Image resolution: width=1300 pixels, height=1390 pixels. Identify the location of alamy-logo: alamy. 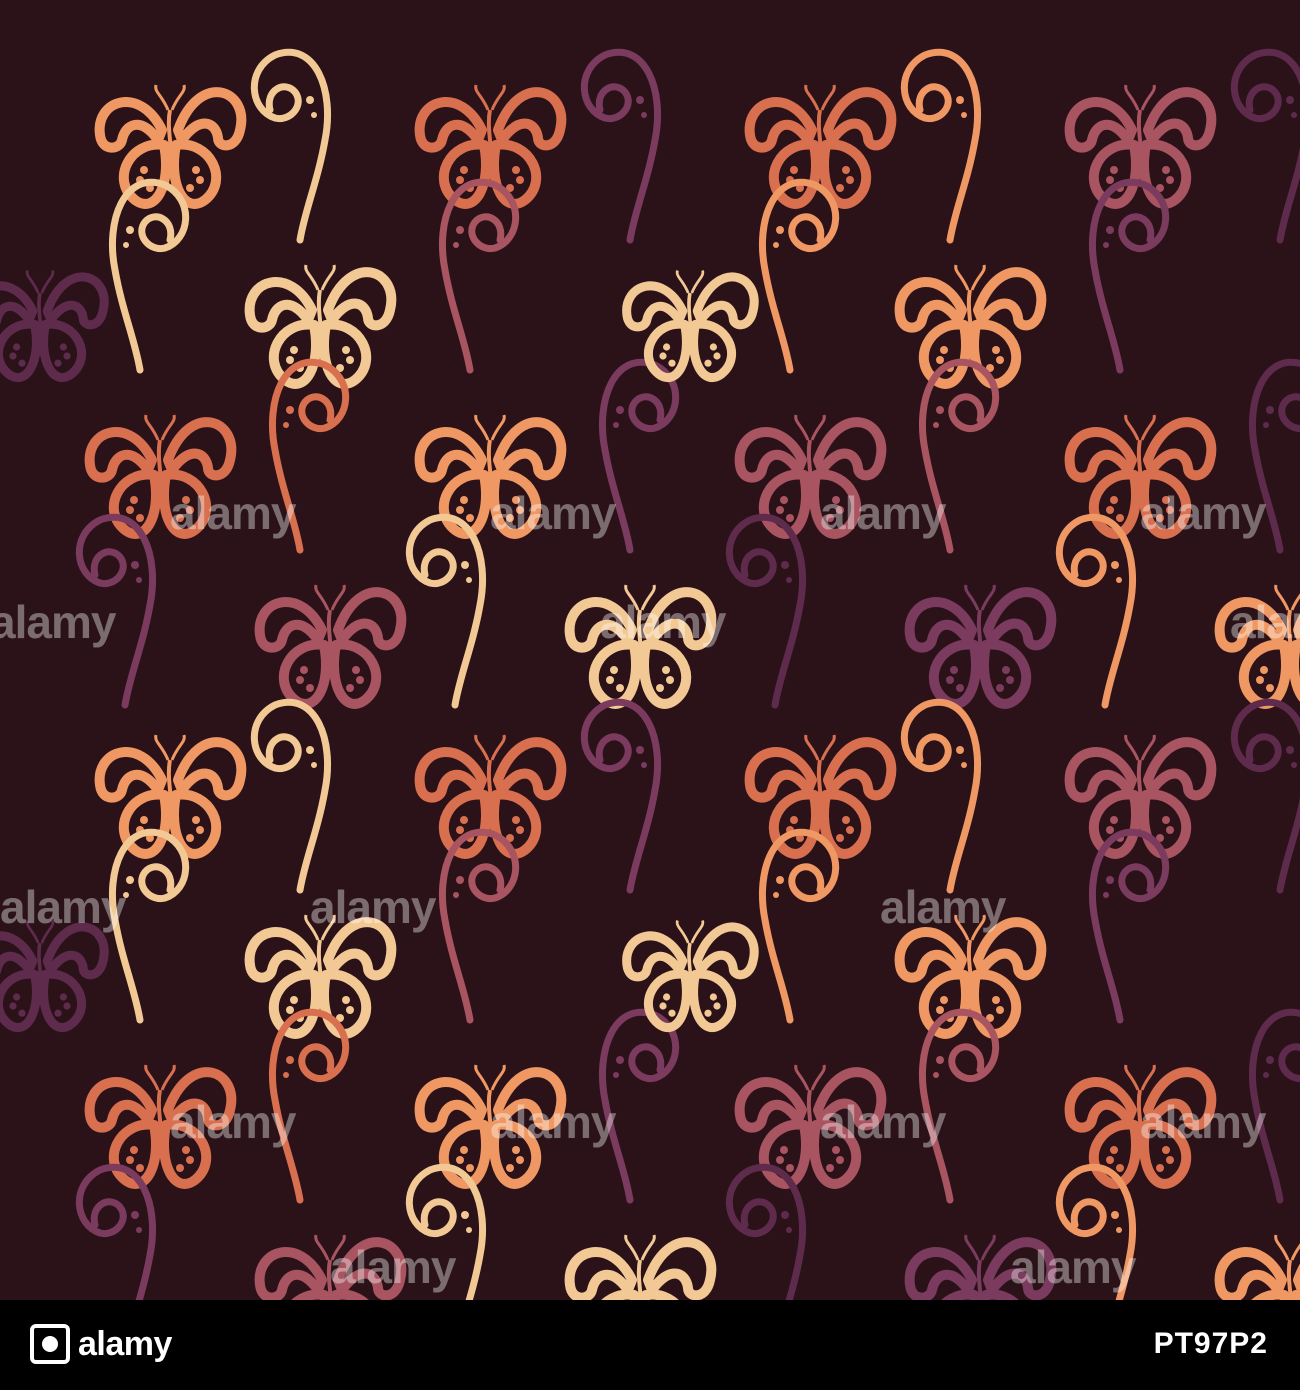
(101, 1344).